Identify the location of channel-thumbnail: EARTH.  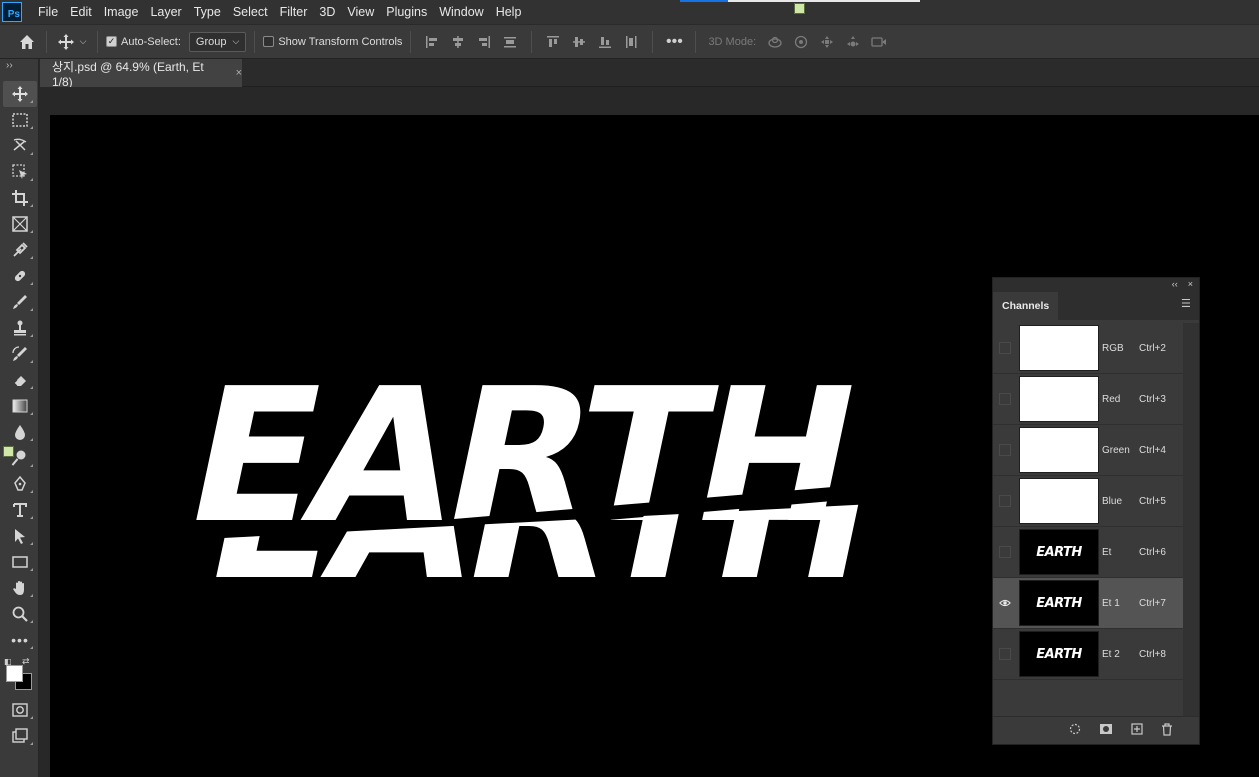
(1059, 552).